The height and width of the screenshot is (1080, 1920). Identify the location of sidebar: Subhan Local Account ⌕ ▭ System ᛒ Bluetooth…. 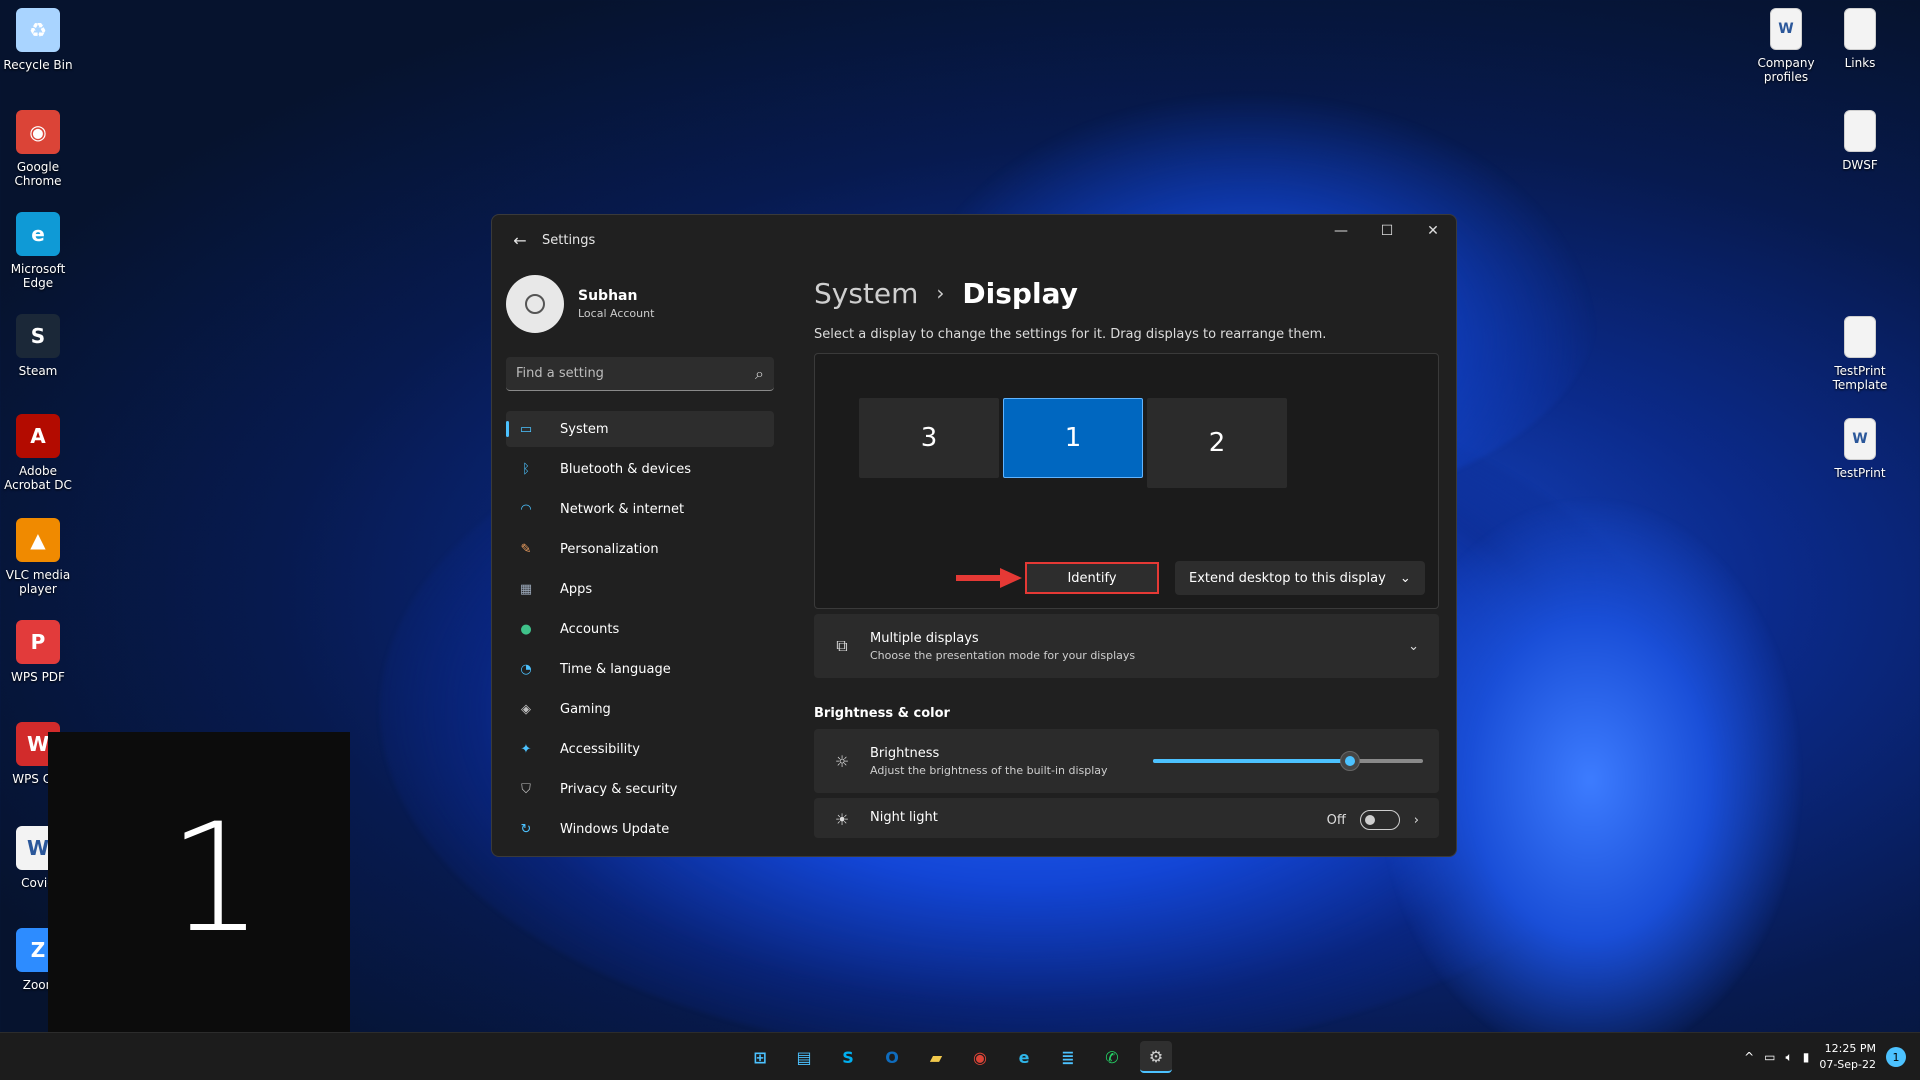
(640, 561).